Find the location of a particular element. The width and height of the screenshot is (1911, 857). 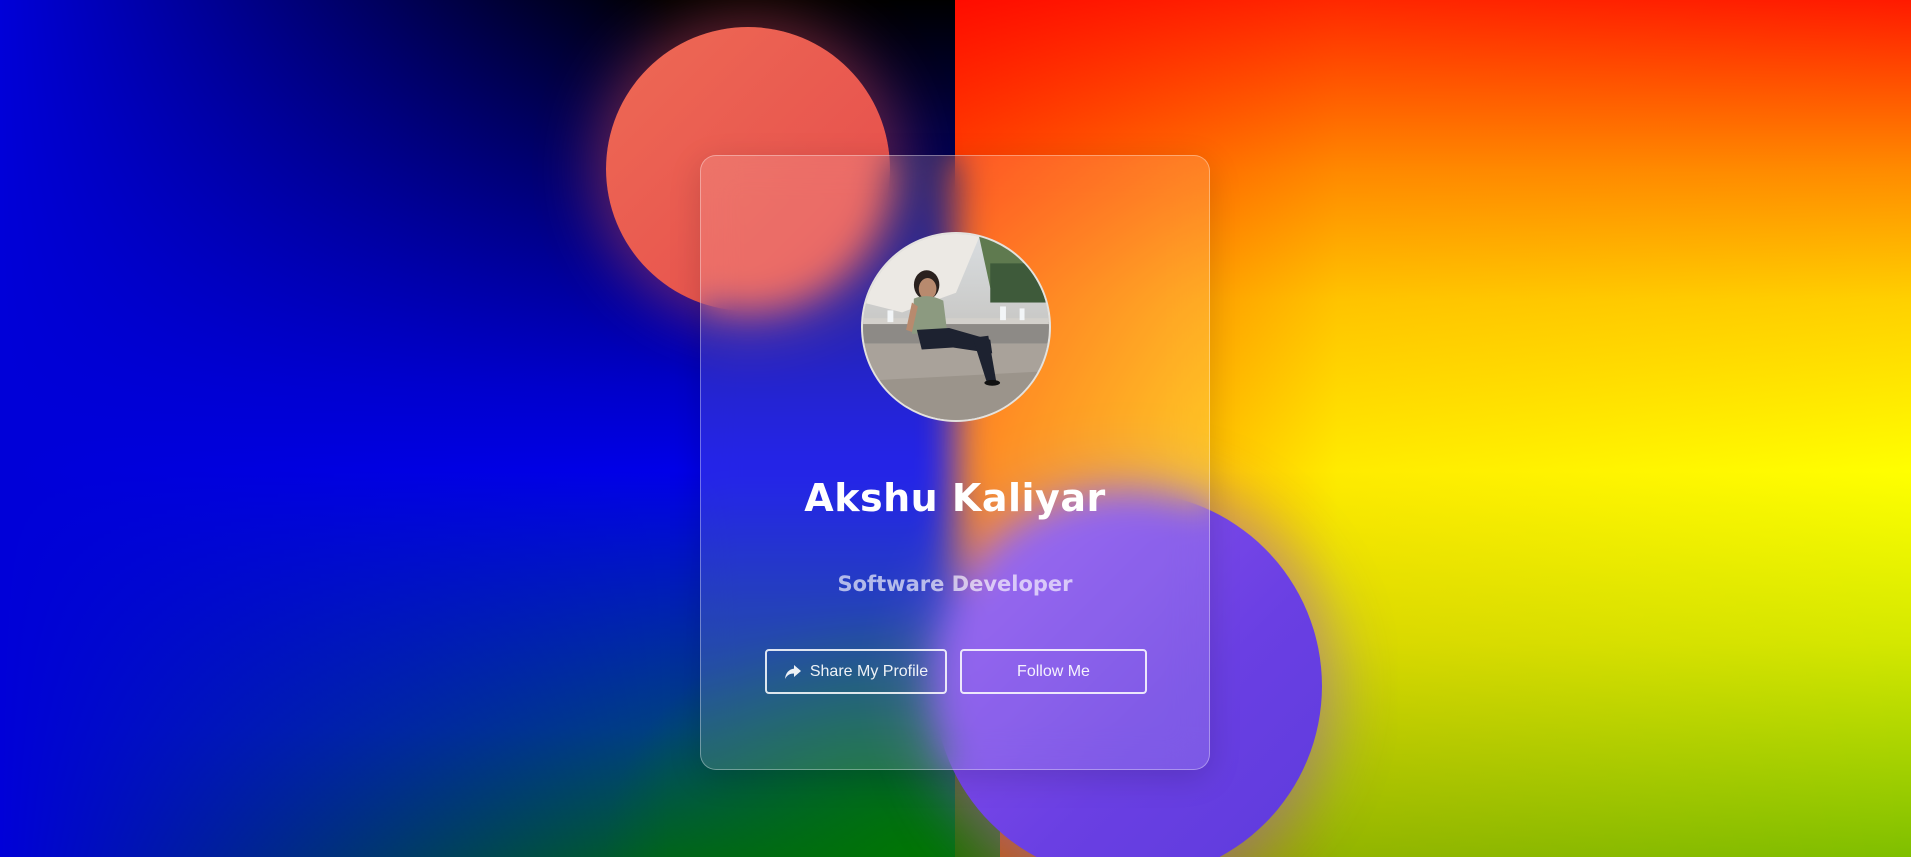

share-profile-label: Share My Profile is located at coordinates (869, 671).